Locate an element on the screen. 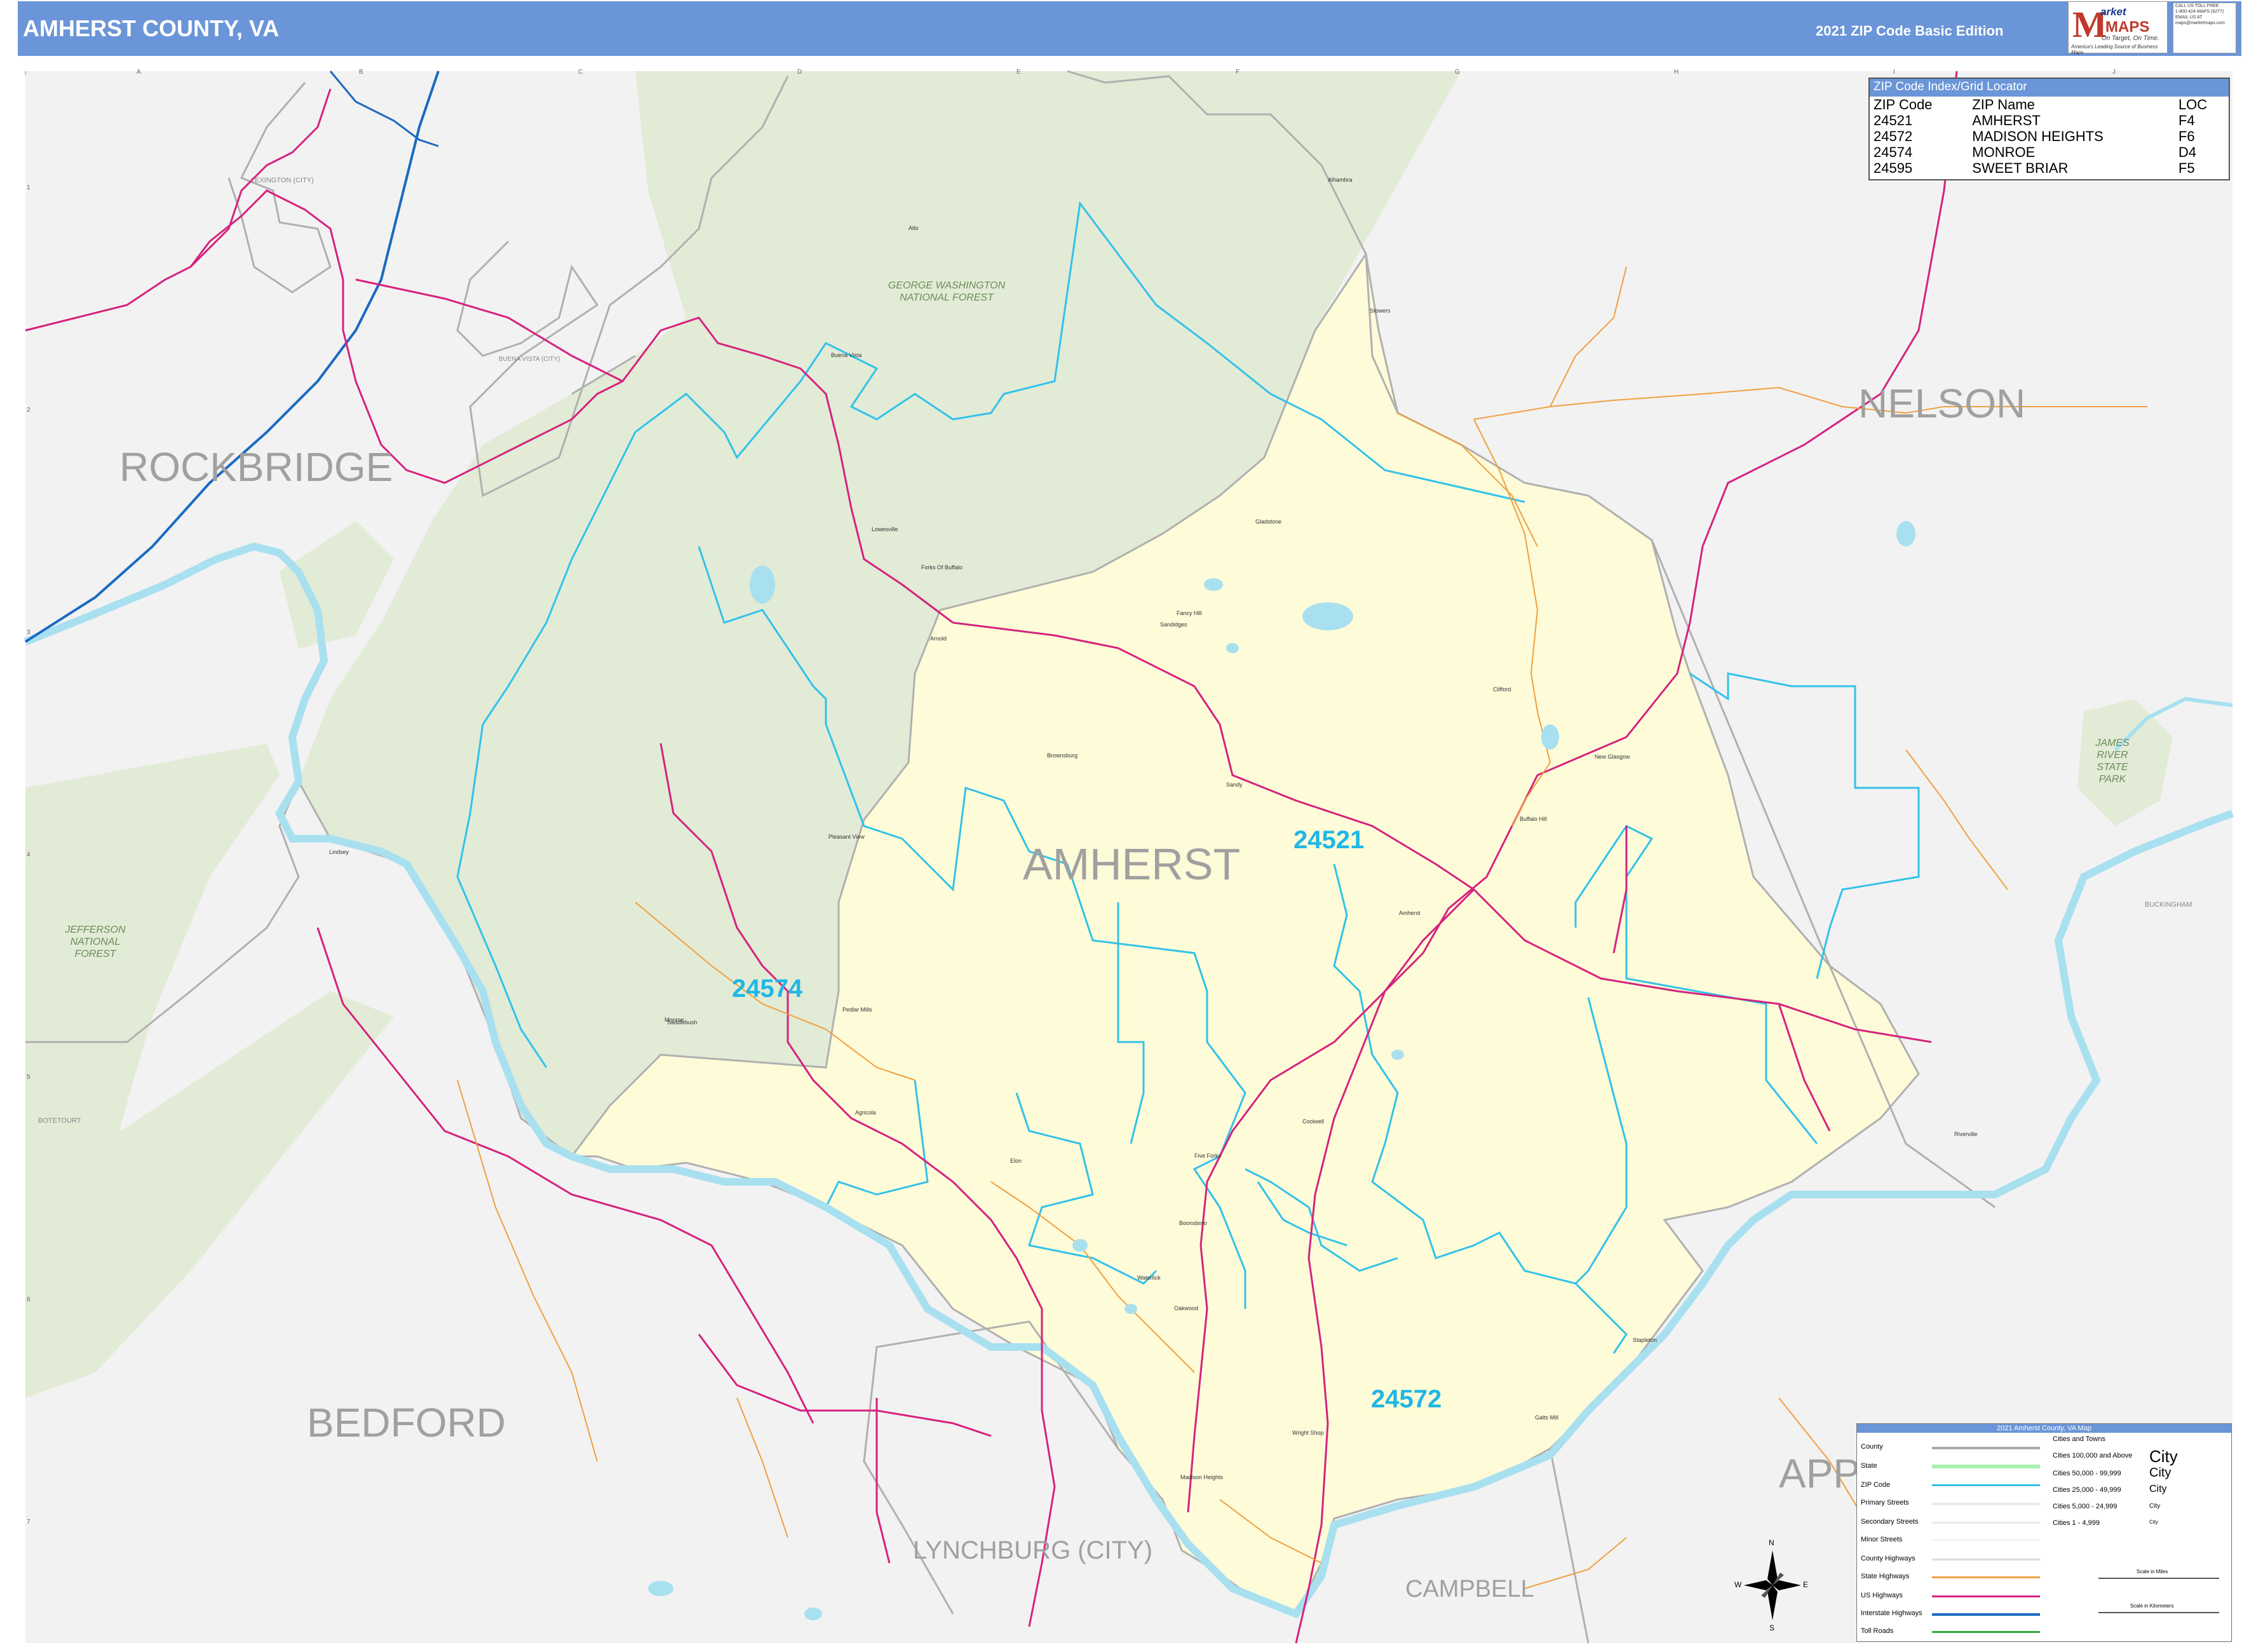 The width and height of the screenshot is (2242, 1652). legend-scale-miles: Scale in Miles is located at coordinates (2152, 1571).